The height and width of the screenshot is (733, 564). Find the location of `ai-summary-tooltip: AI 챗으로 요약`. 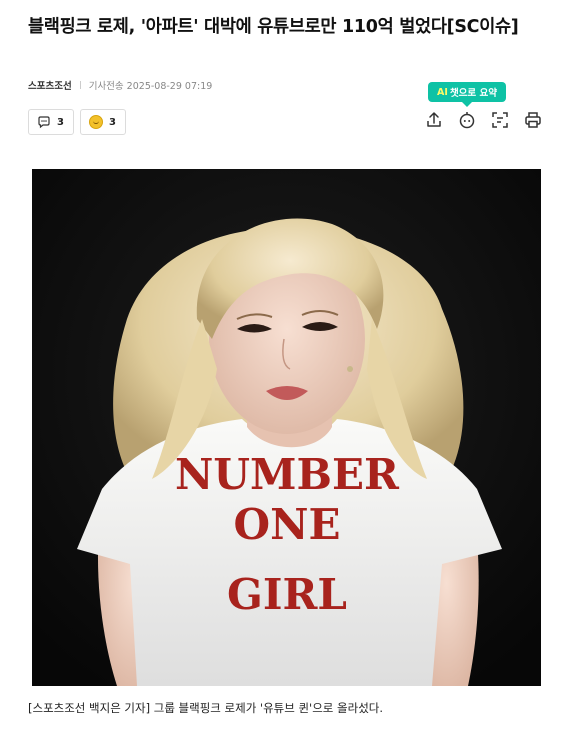

ai-summary-tooltip: AI 챗으로 요약 is located at coordinates (467, 94).